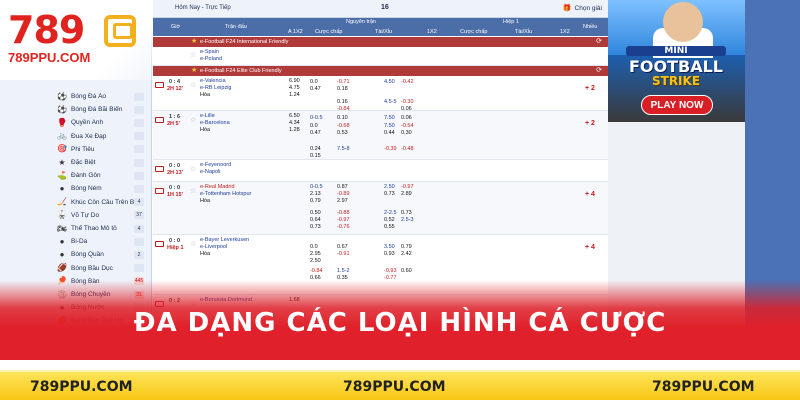 This screenshot has width=800, height=400. I want to click on more-markets-link: + 2, so click(590, 88).